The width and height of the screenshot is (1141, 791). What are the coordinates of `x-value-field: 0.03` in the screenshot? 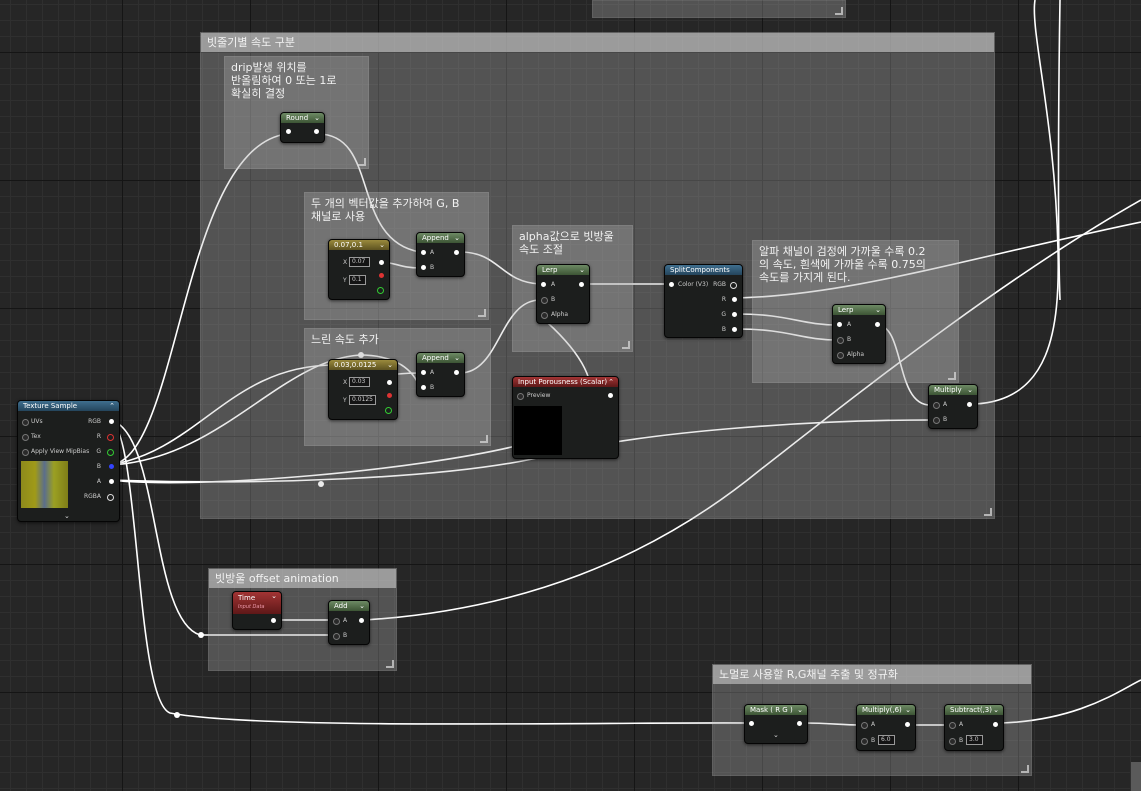 It's located at (359, 382).